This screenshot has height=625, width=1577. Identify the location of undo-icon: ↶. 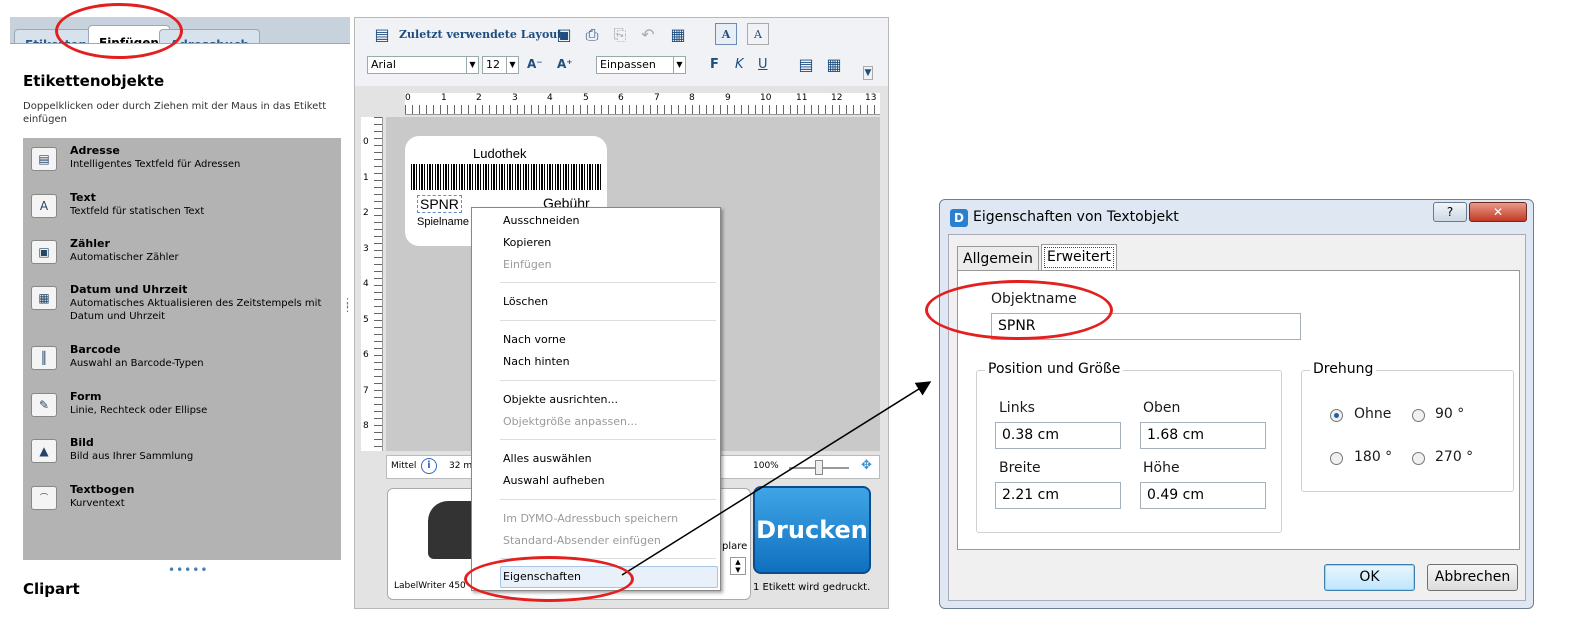
(648, 35).